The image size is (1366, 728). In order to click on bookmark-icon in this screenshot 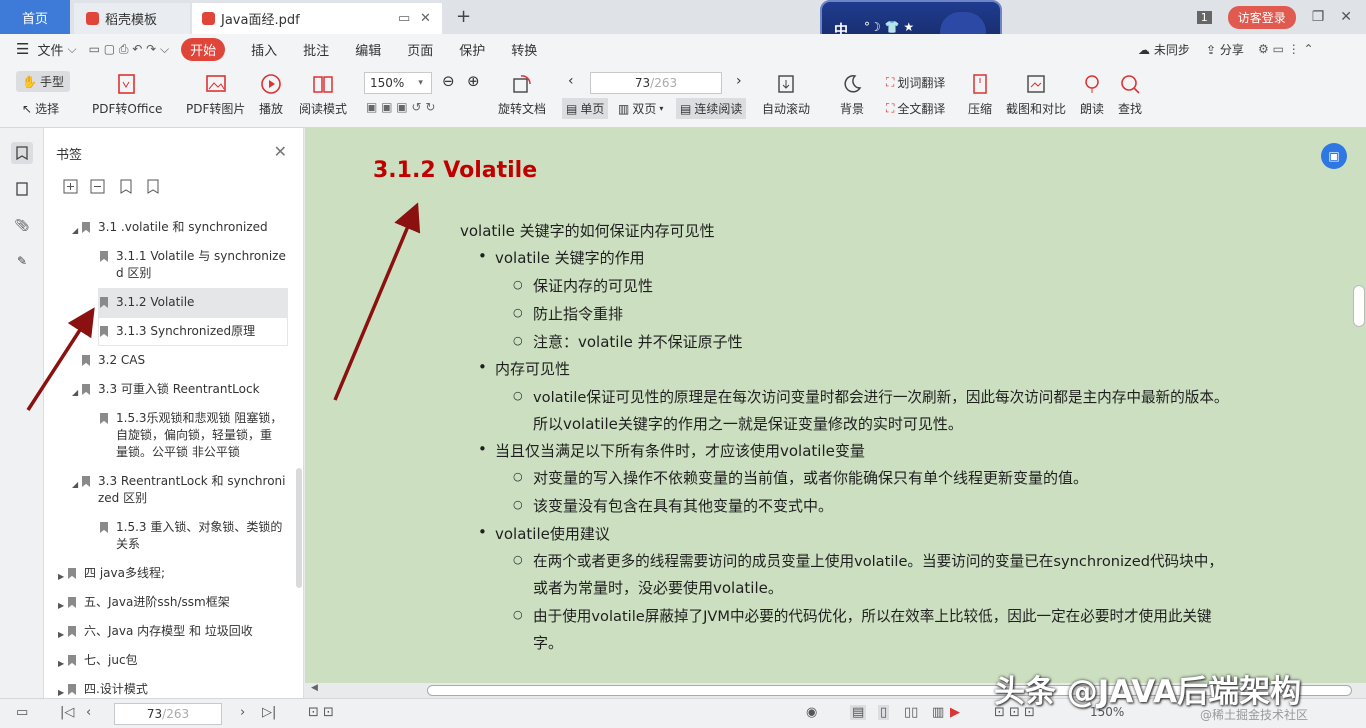, I will do `click(72, 660)`.